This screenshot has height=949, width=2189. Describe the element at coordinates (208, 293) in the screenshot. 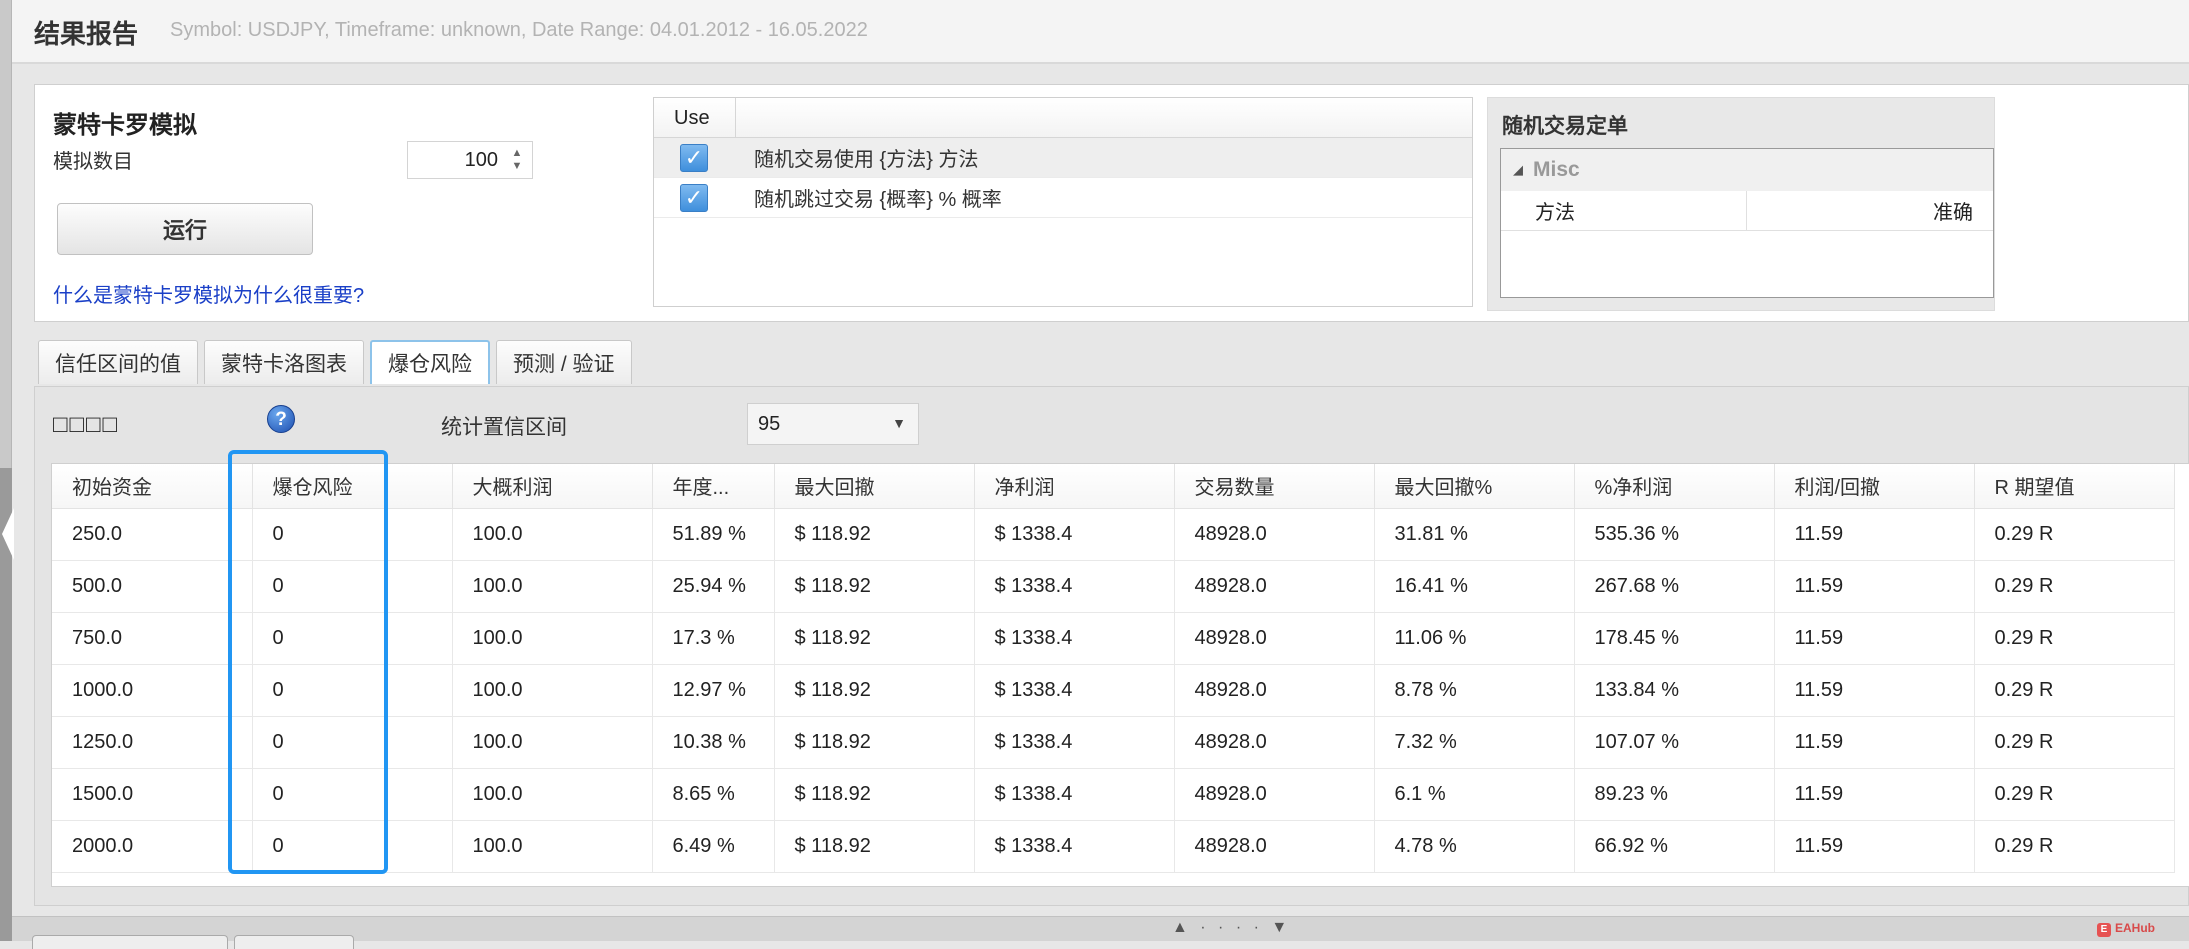

I see `monte-carlo-help-link: 什么是蒙特卡罗模拟为什么很重要?` at that location.